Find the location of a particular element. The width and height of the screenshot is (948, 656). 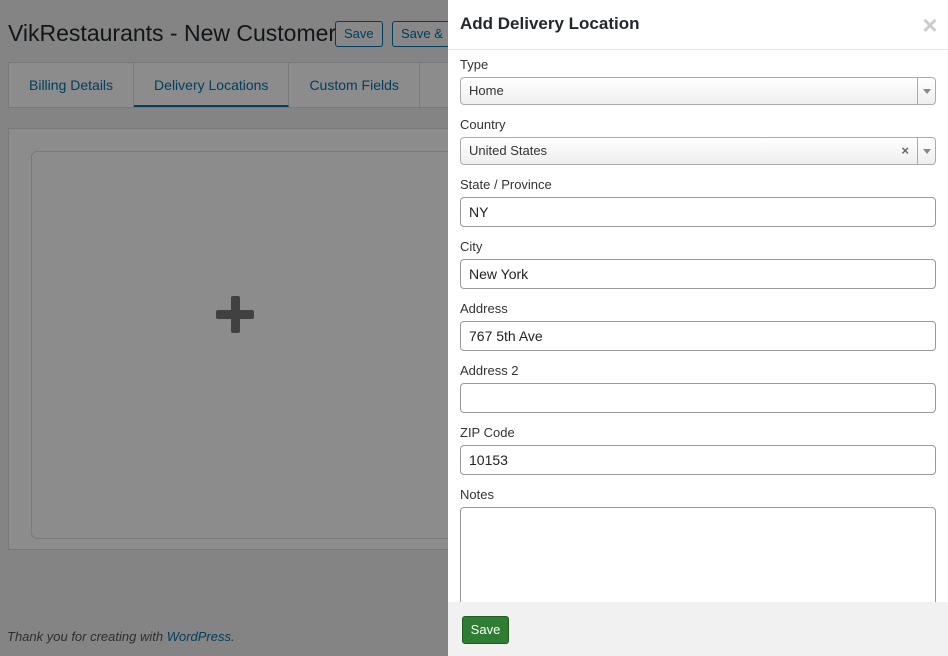

address-label: Address is located at coordinates (484, 308).